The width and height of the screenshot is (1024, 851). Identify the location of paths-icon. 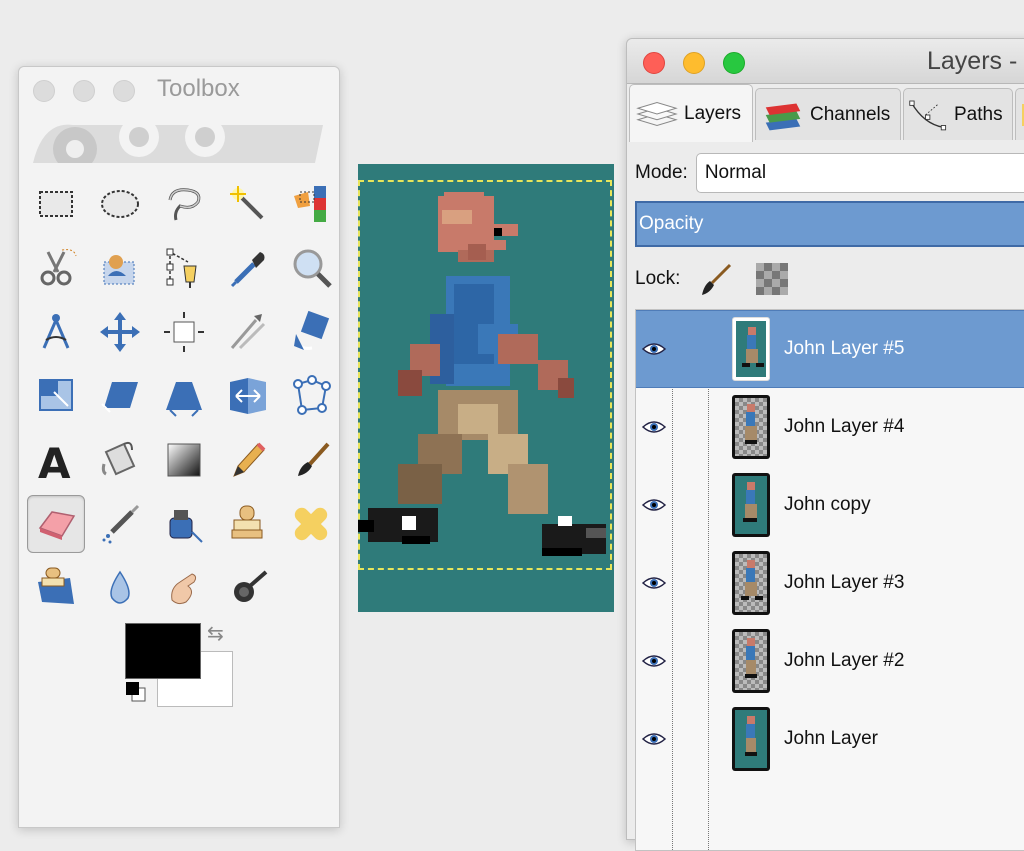
(184, 268).